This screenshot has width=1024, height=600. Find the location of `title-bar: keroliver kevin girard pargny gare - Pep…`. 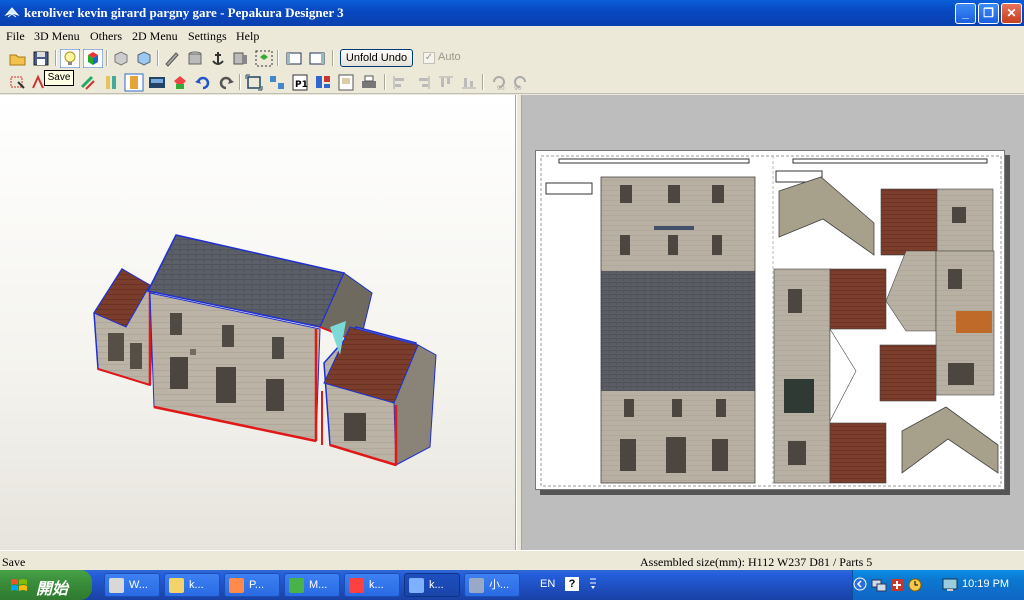

title-bar: keroliver kevin girard pargny gare - Pep… is located at coordinates (512, 13).